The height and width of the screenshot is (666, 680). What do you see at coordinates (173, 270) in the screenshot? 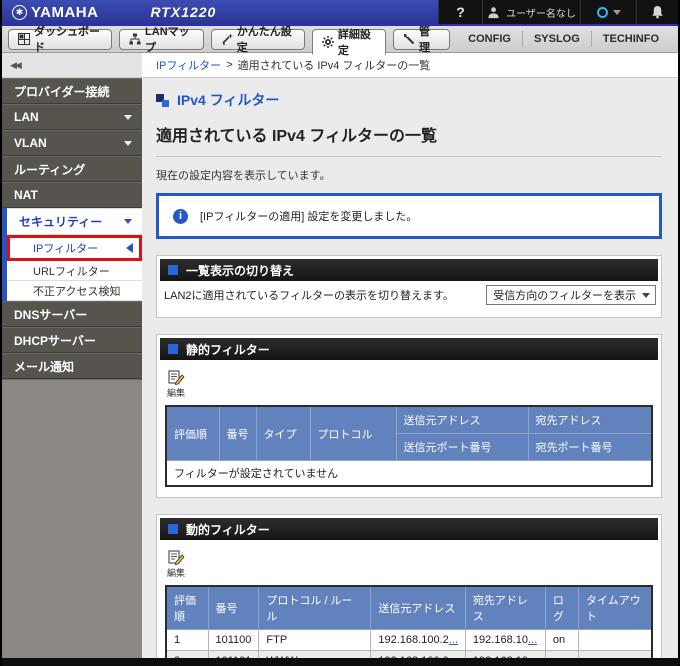
I see `section-square-icon` at bounding box center [173, 270].